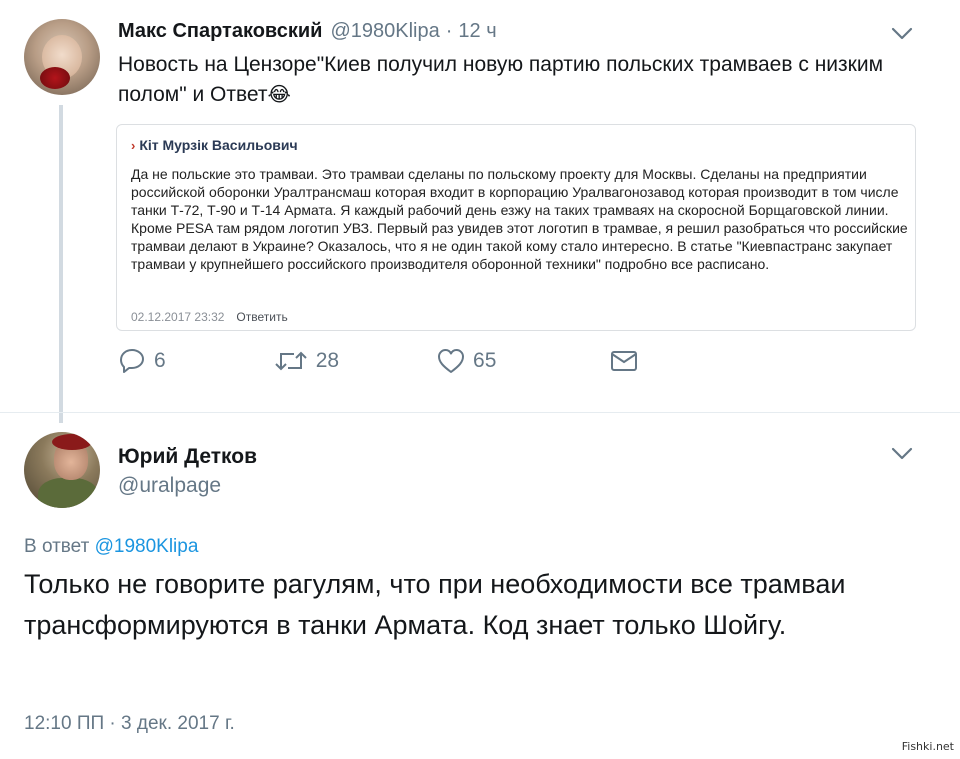  I want to click on laughing-emoji-icon: 😂, so click(279, 95).